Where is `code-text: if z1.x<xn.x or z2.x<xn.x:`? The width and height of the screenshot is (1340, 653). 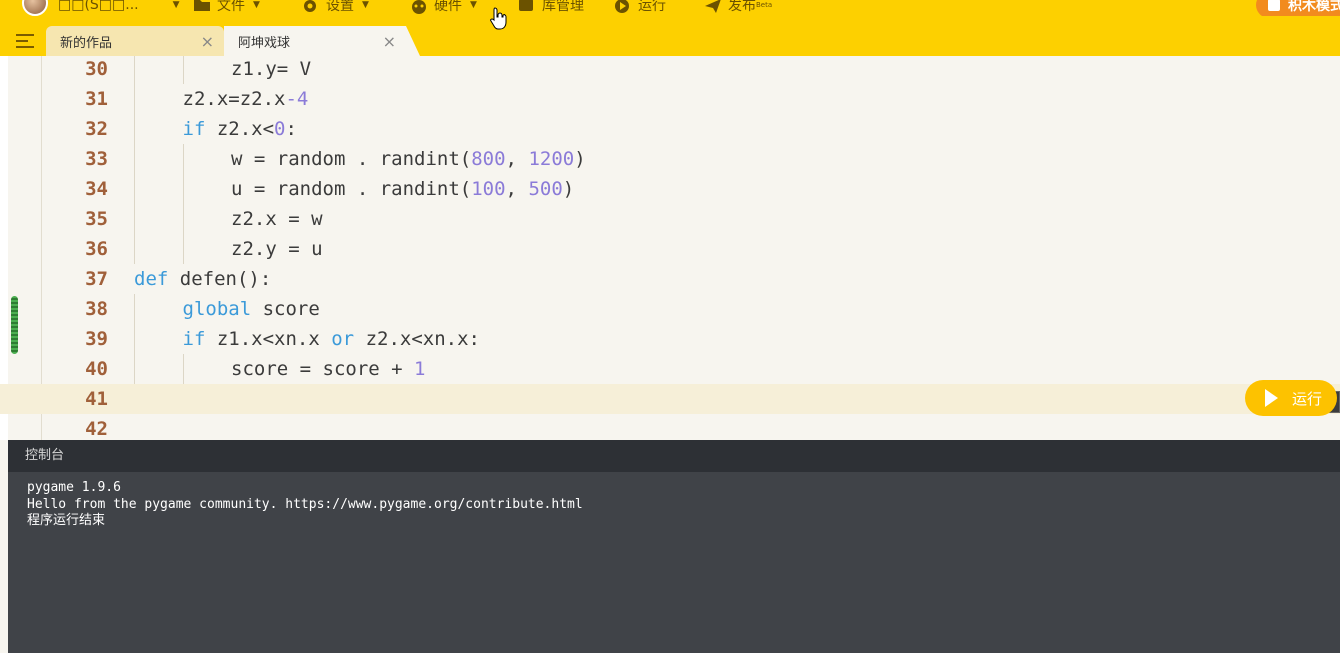 code-text: if z1.x<xn.x or z2.x<xn.x: is located at coordinates (331, 339).